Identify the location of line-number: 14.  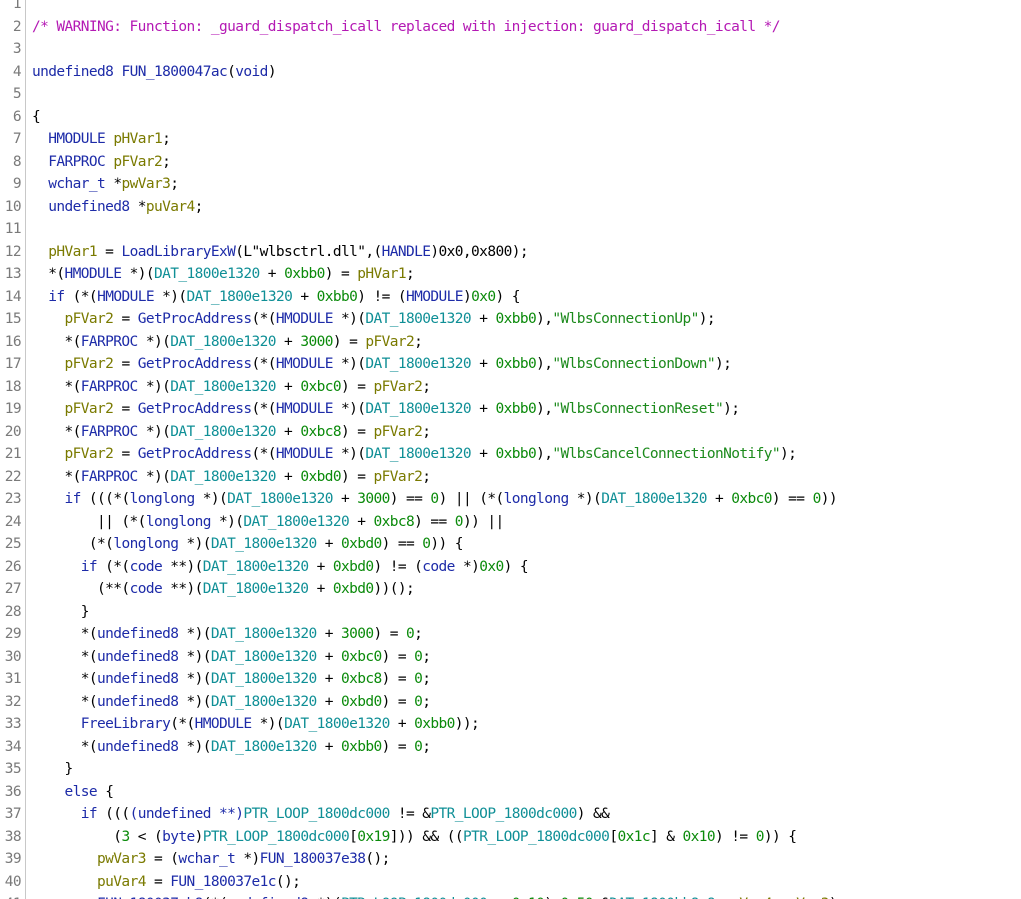
(13, 296).